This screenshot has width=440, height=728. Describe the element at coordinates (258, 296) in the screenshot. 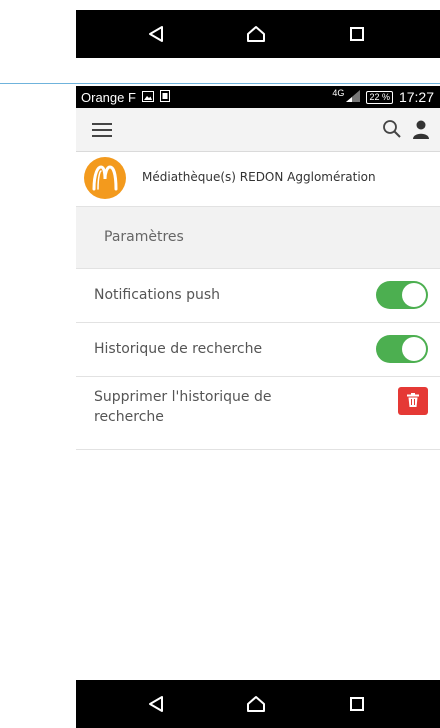

I see `setting-notifications-push: Notifications push` at that location.